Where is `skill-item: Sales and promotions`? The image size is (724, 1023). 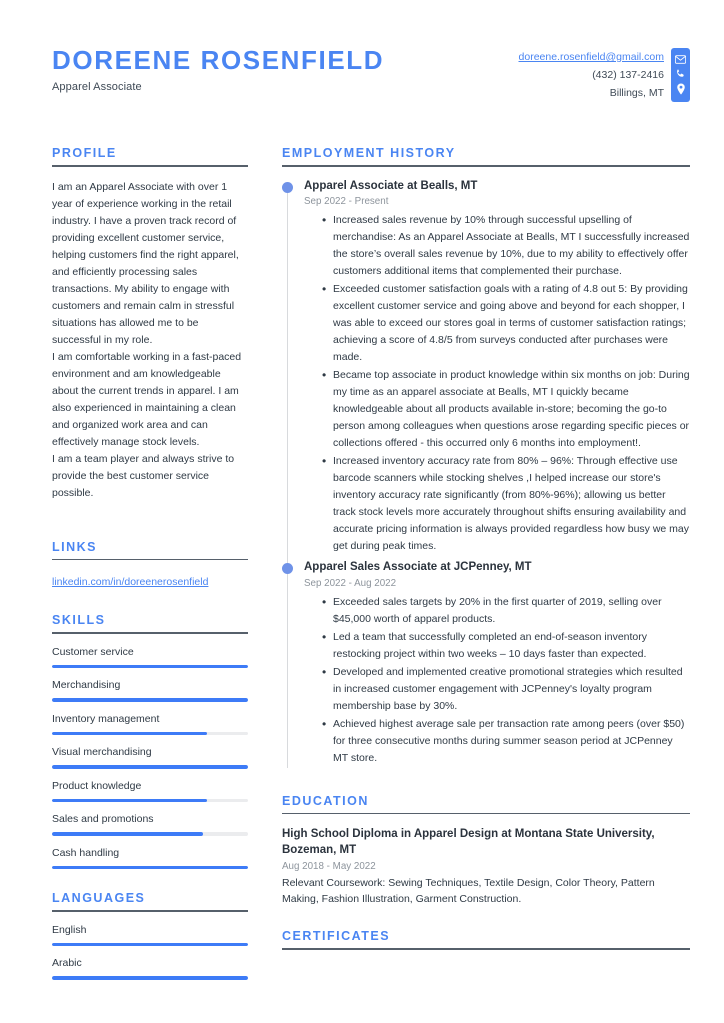
skill-item: Sales and promotions is located at coordinates (150, 824).